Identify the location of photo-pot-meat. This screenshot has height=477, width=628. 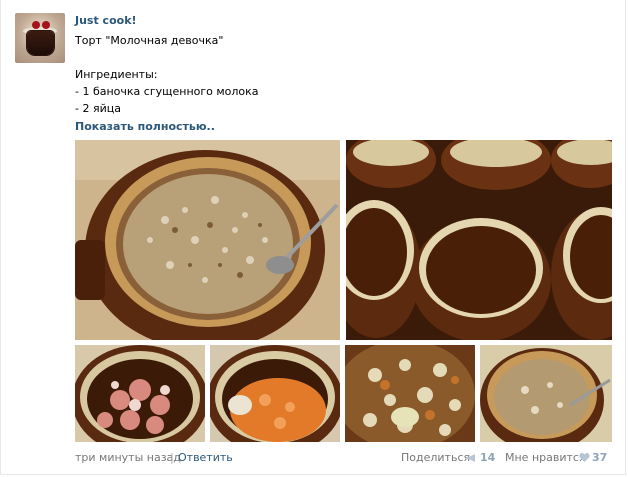
(140, 393).